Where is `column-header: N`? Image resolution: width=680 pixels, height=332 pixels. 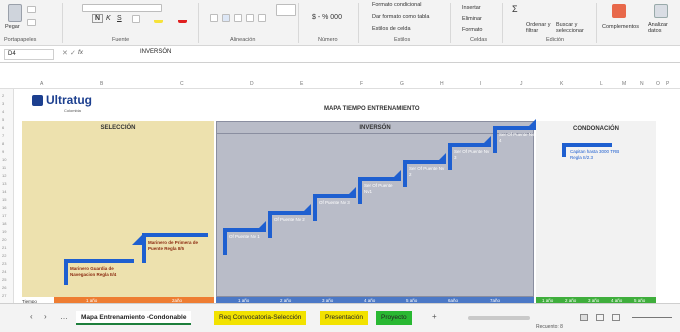
column-header: N is located at coordinates (642, 84).